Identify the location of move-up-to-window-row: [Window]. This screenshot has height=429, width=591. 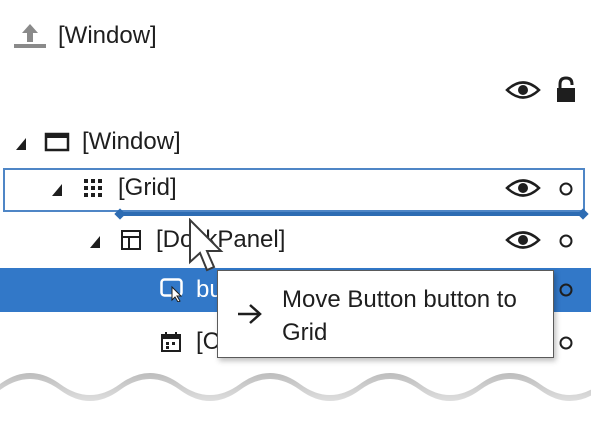
(295, 36).